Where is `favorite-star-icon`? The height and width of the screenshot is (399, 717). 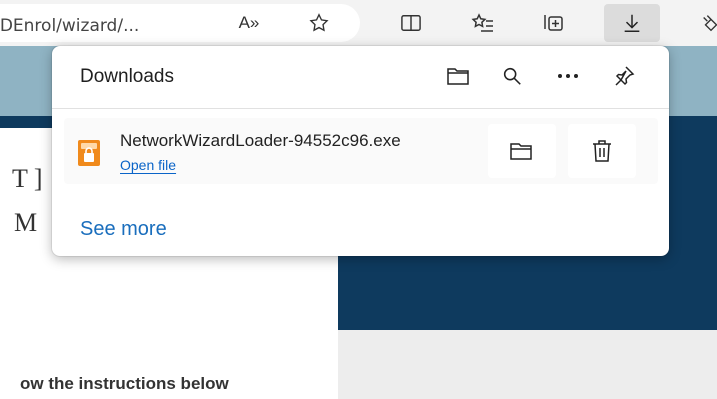
favorite-star-icon is located at coordinates (319, 23).